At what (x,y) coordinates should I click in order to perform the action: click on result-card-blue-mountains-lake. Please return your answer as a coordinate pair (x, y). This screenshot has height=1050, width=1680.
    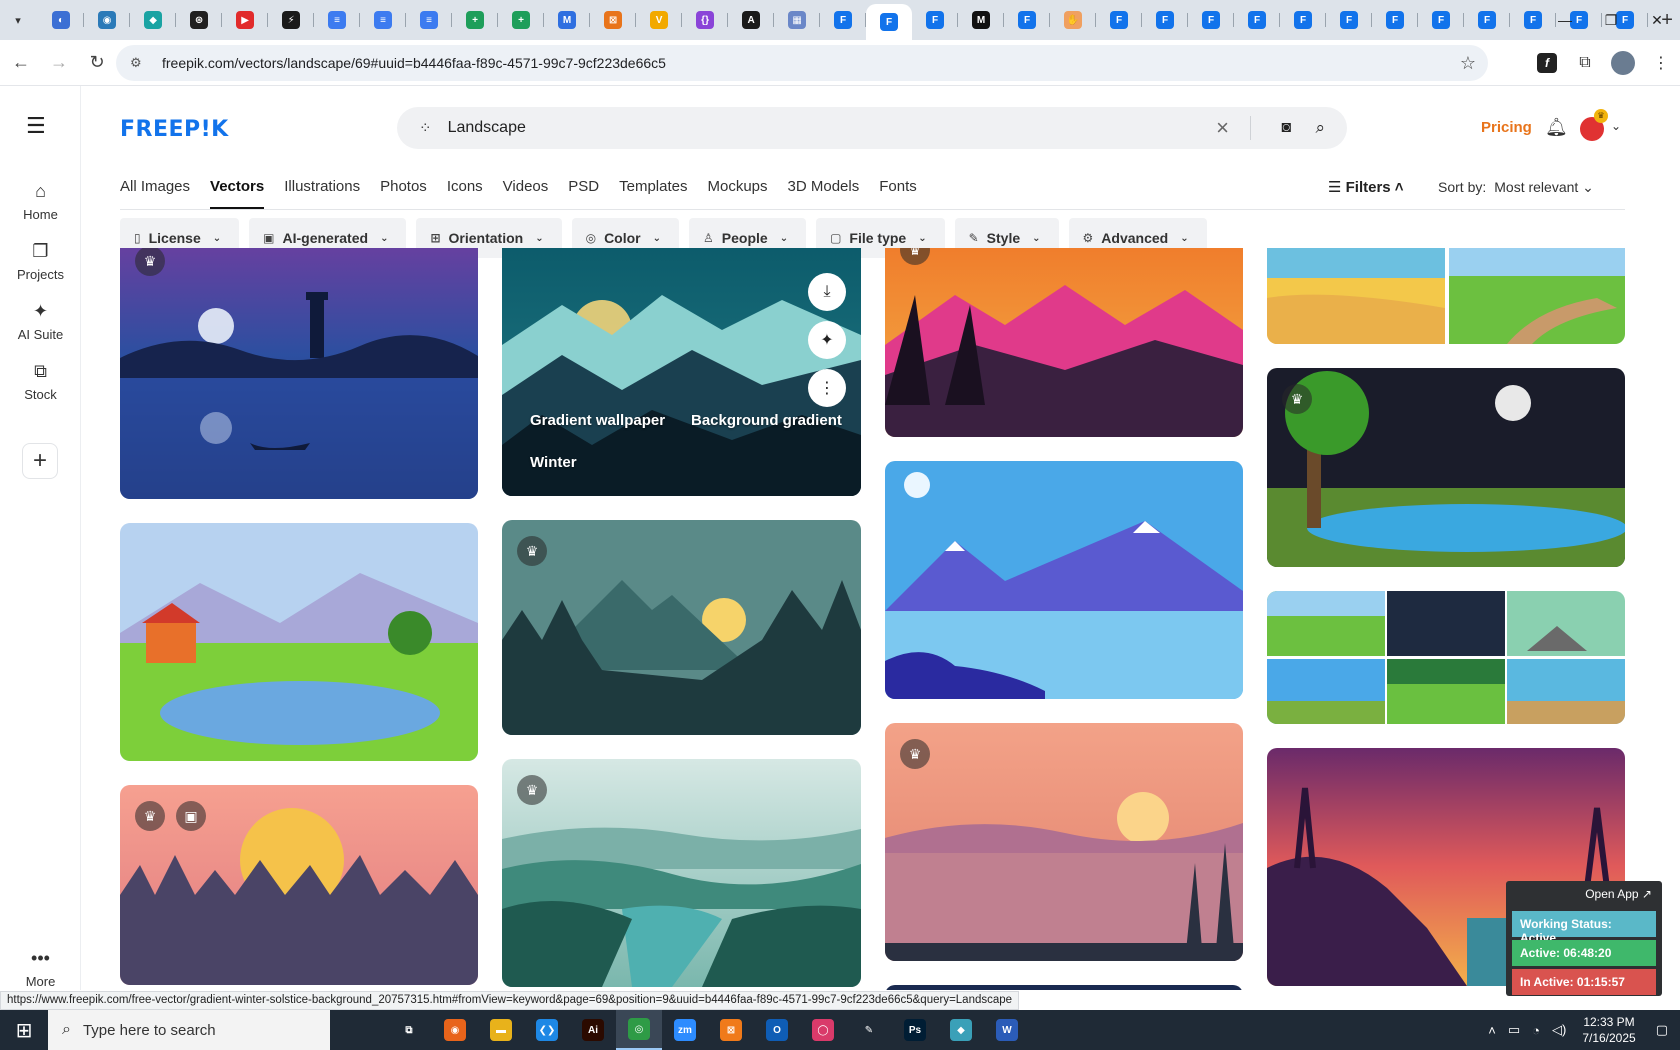
    Looking at the image, I should click on (1064, 580).